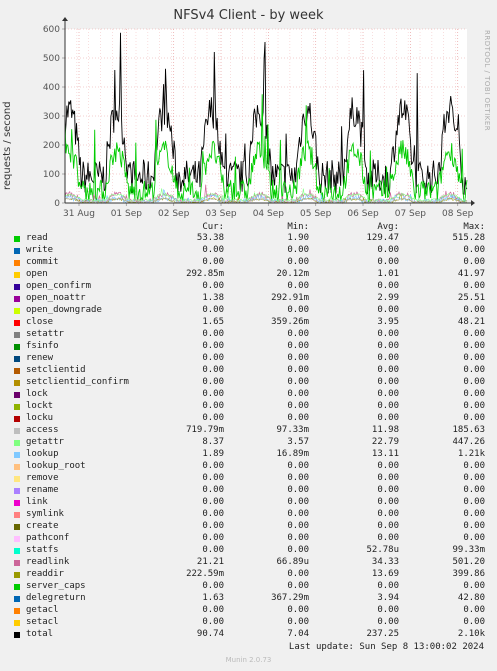 The image size is (497, 671). I want to click on legend-row-setclientid-confirm: setclientid_confirm 0.00 0.00 0.00 0.00, so click(253, 383).